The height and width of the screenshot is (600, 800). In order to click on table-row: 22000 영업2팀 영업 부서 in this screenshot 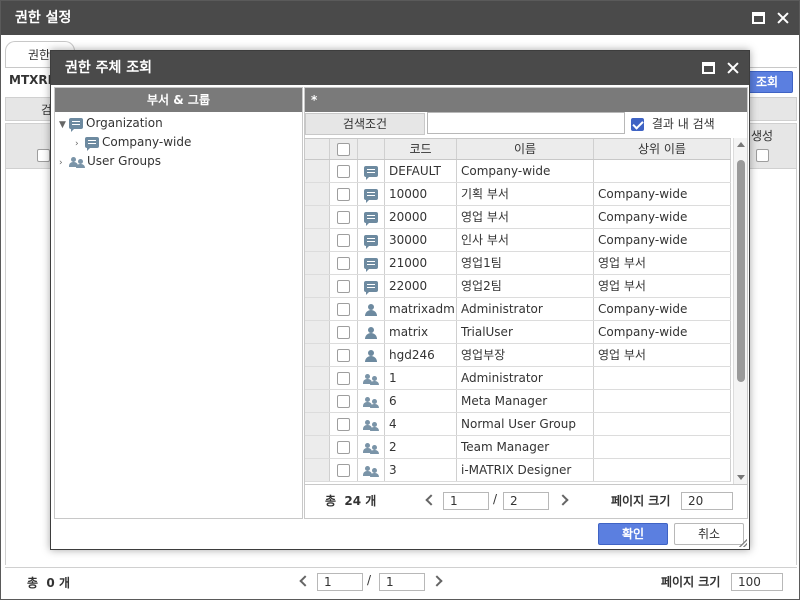, I will do `click(518, 286)`.